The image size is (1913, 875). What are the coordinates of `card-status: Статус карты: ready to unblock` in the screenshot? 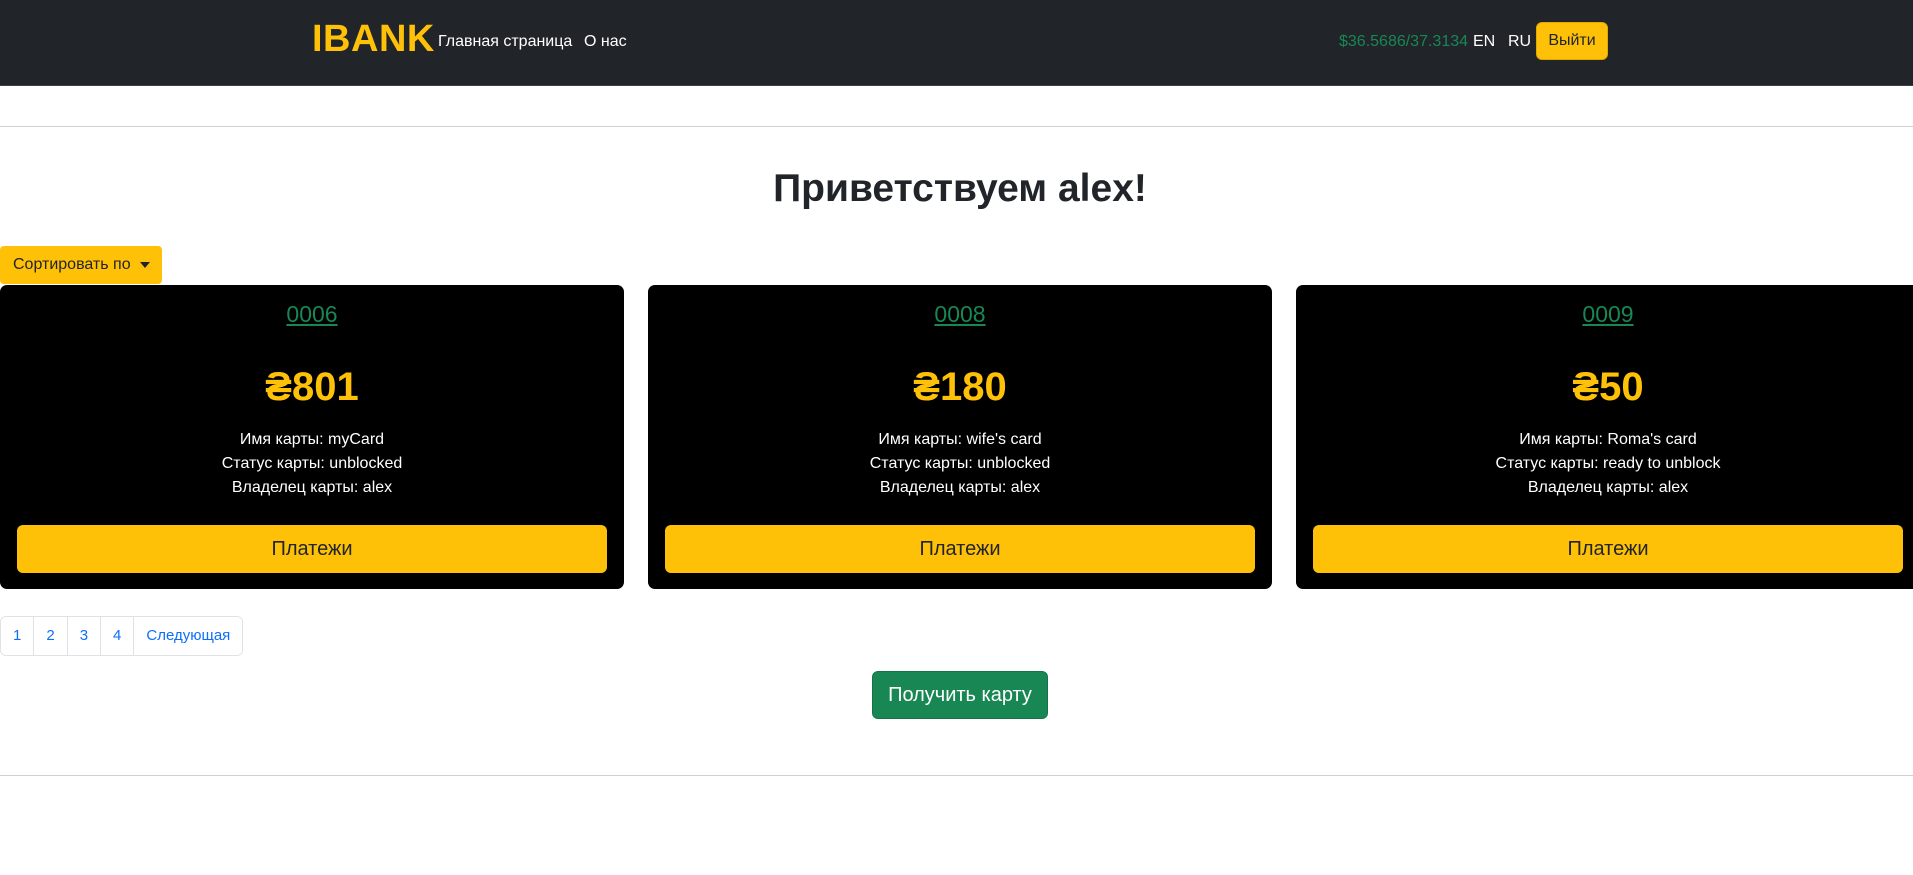 It's located at (1608, 463).